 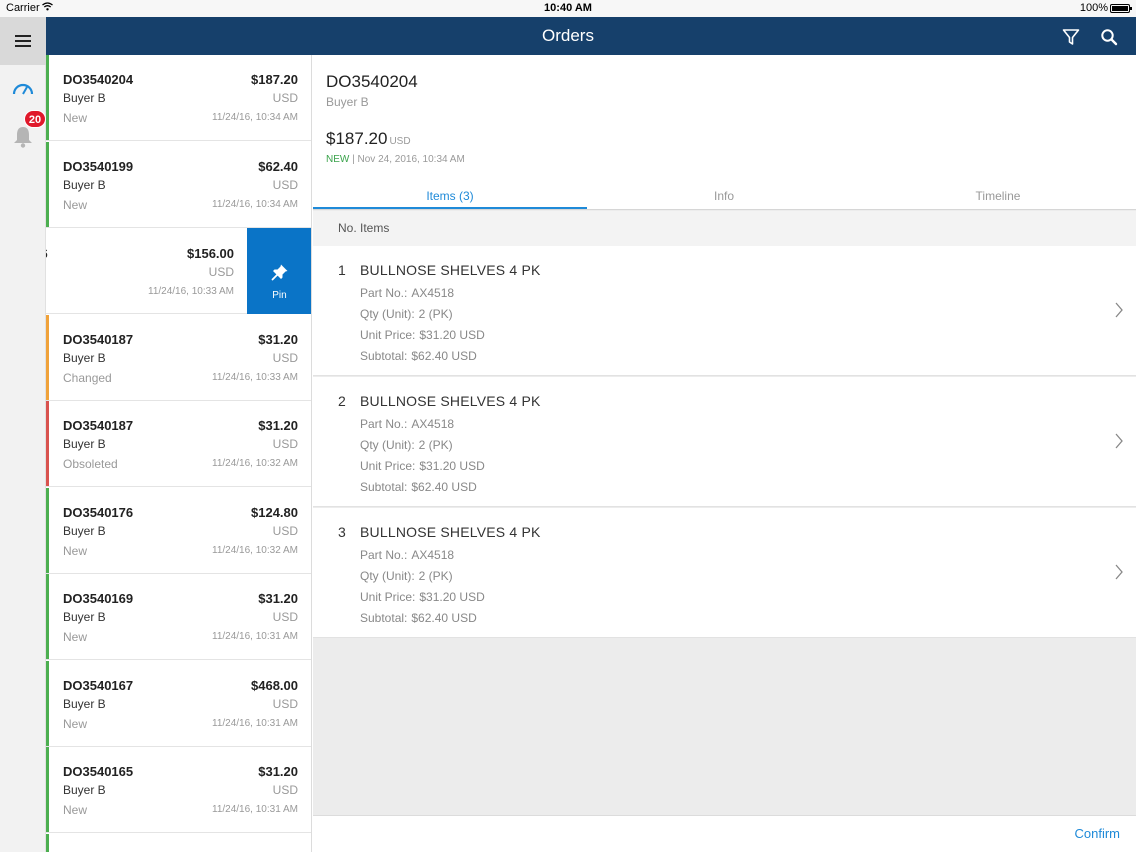 I want to click on order-list-item-swiped: 196 $156.00 USD 11/24/16, 10:33 AM Pin, so click(x=178, y=271).